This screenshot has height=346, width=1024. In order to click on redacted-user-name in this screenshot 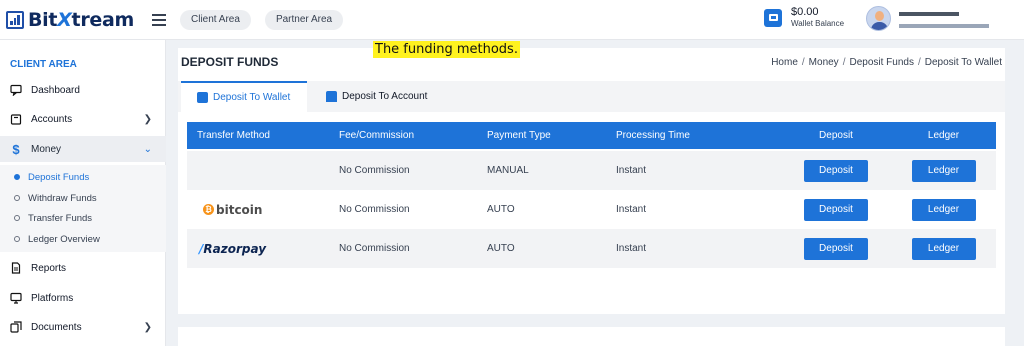, I will do `click(929, 14)`.